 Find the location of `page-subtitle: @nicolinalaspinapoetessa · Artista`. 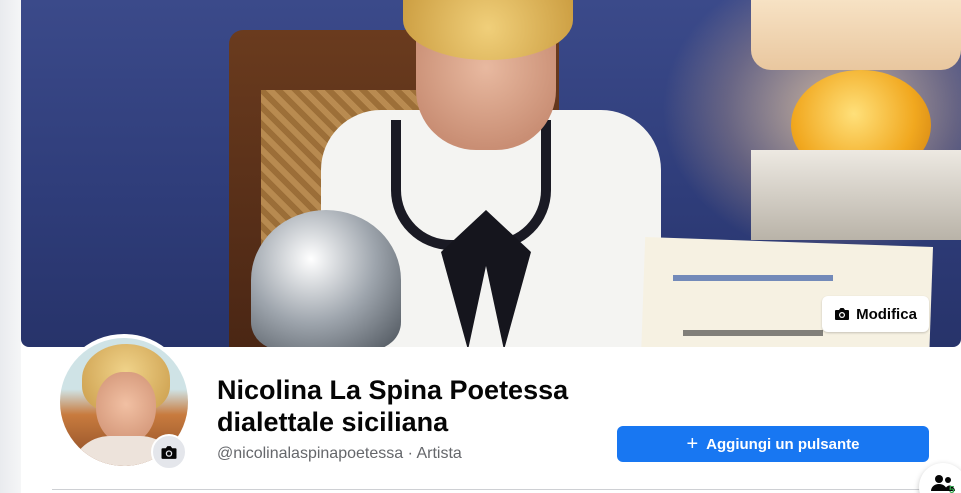

page-subtitle: @nicolinalaspinapoetessa · Artista is located at coordinates (339, 454).